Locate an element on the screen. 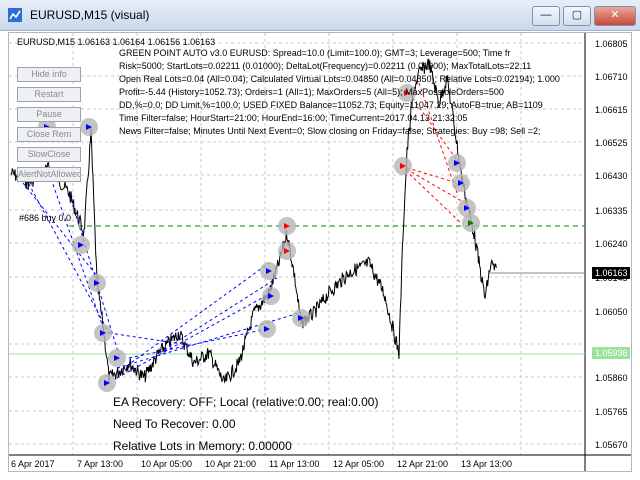 This screenshot has height=480, width=640. trade-order-label: #686 buy 0.0 is located at coordinates (45, 218).